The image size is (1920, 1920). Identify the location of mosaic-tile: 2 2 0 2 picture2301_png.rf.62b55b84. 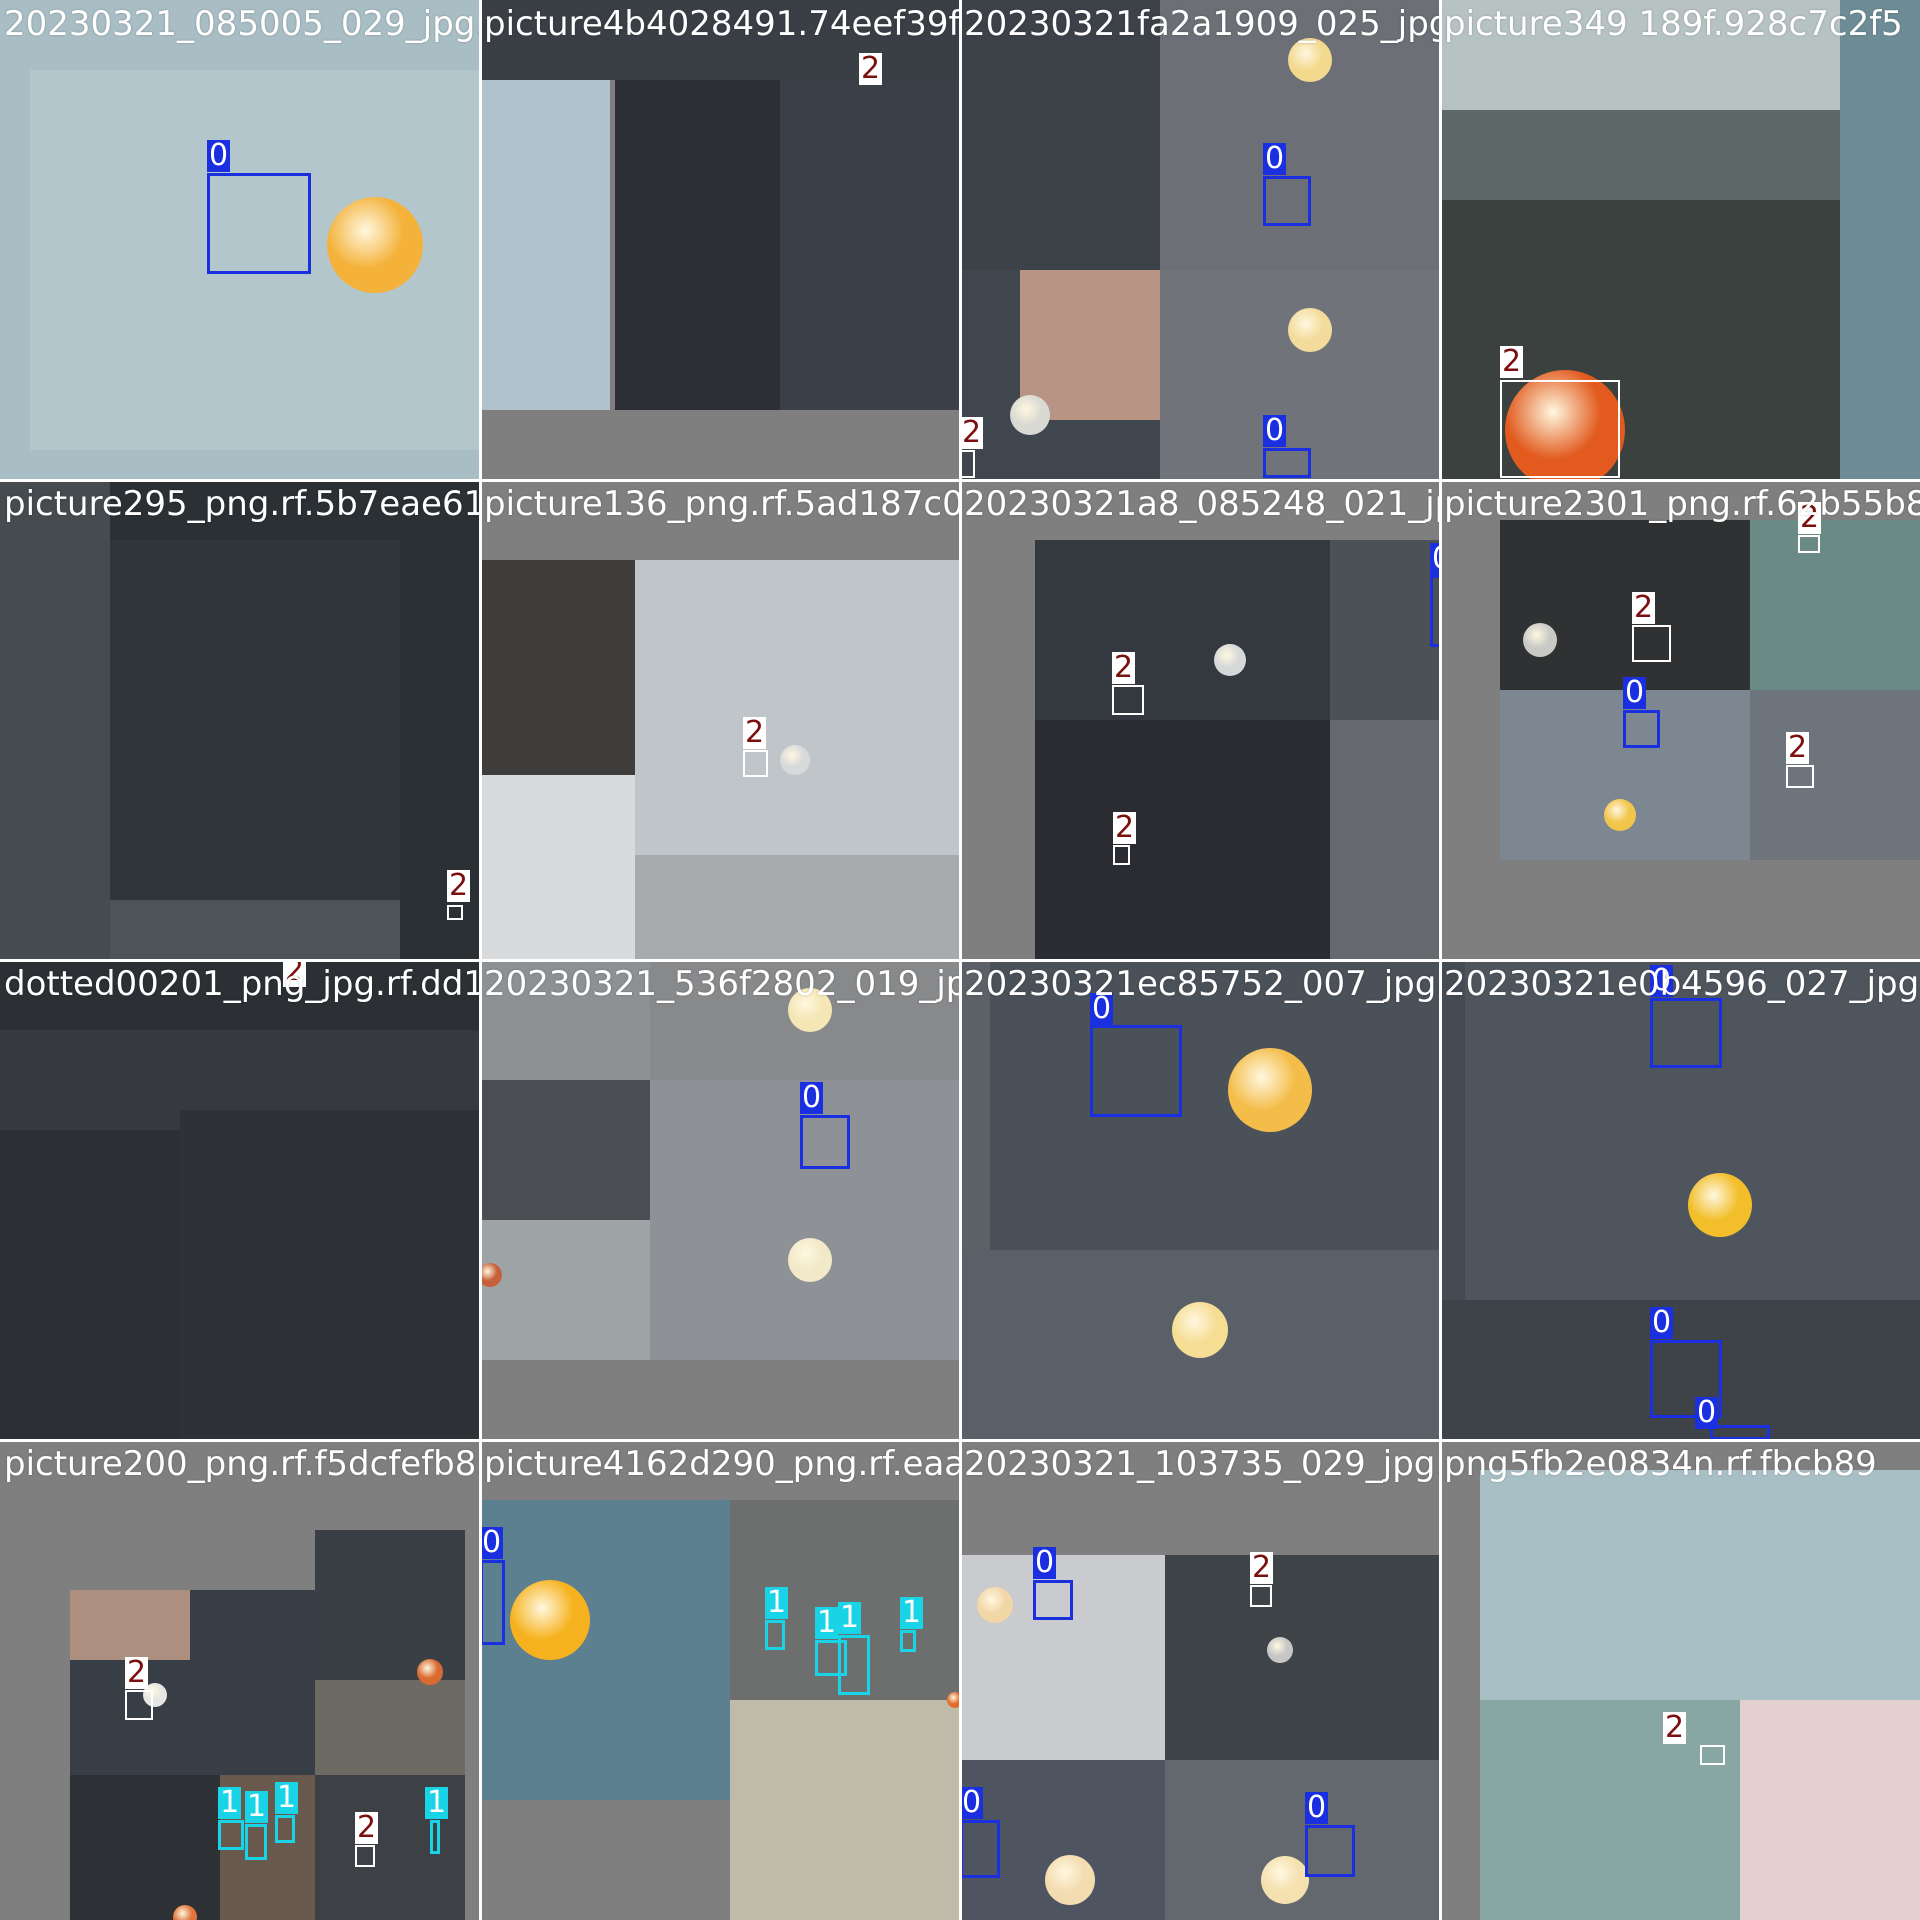
(1680, 720).